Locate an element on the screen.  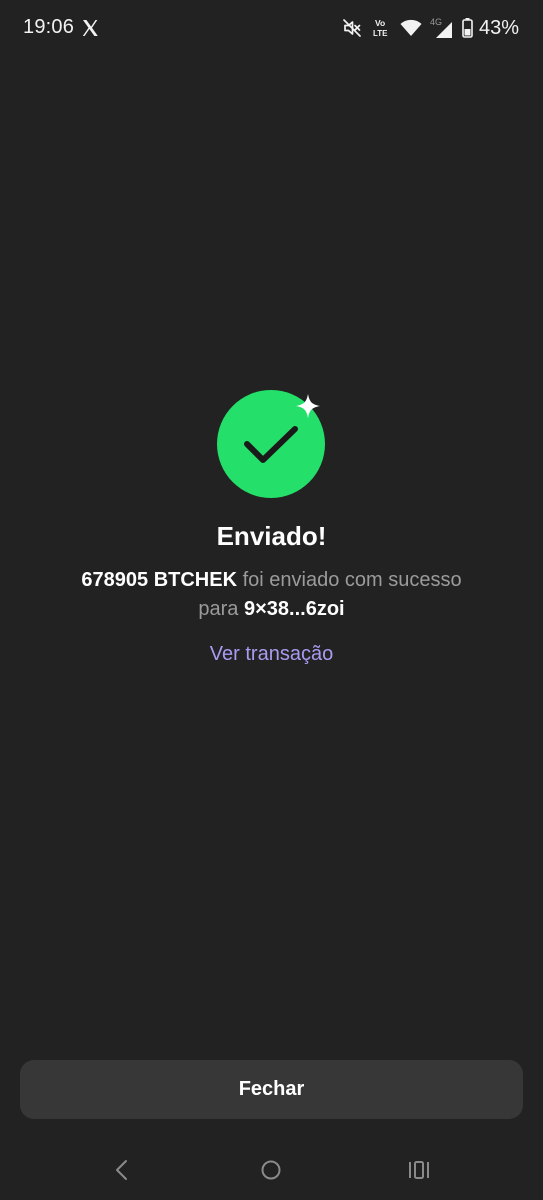
status-icons: Vo LTE 4G 43% is located at coordinates (430, 28).